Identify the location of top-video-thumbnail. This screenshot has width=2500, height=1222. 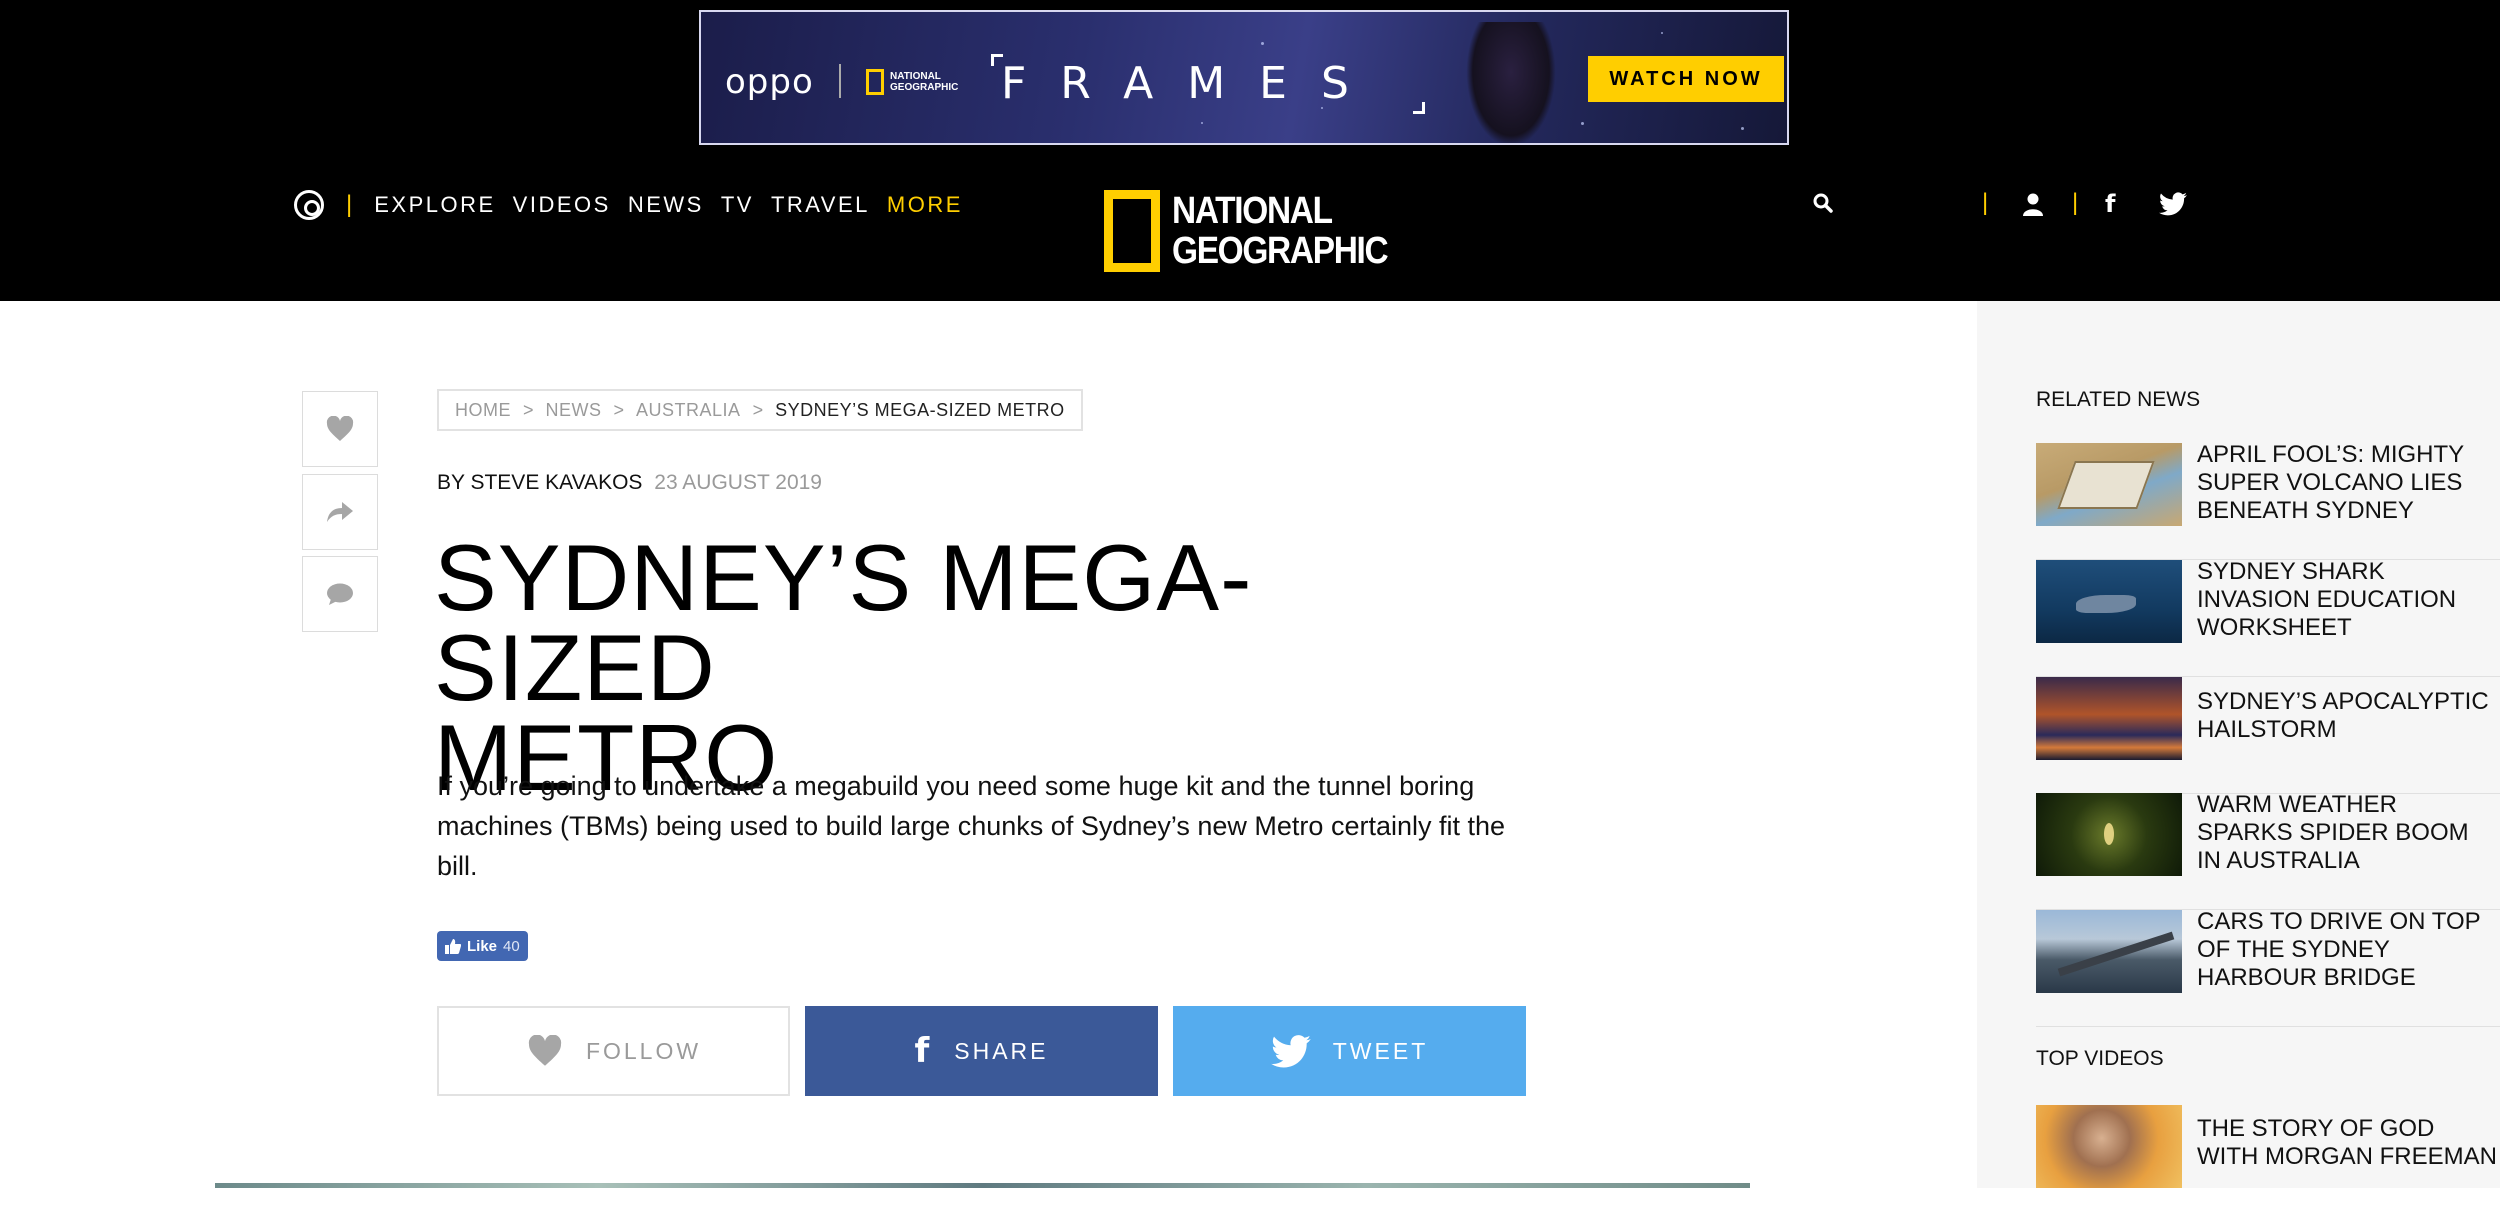
(2109, 1146).